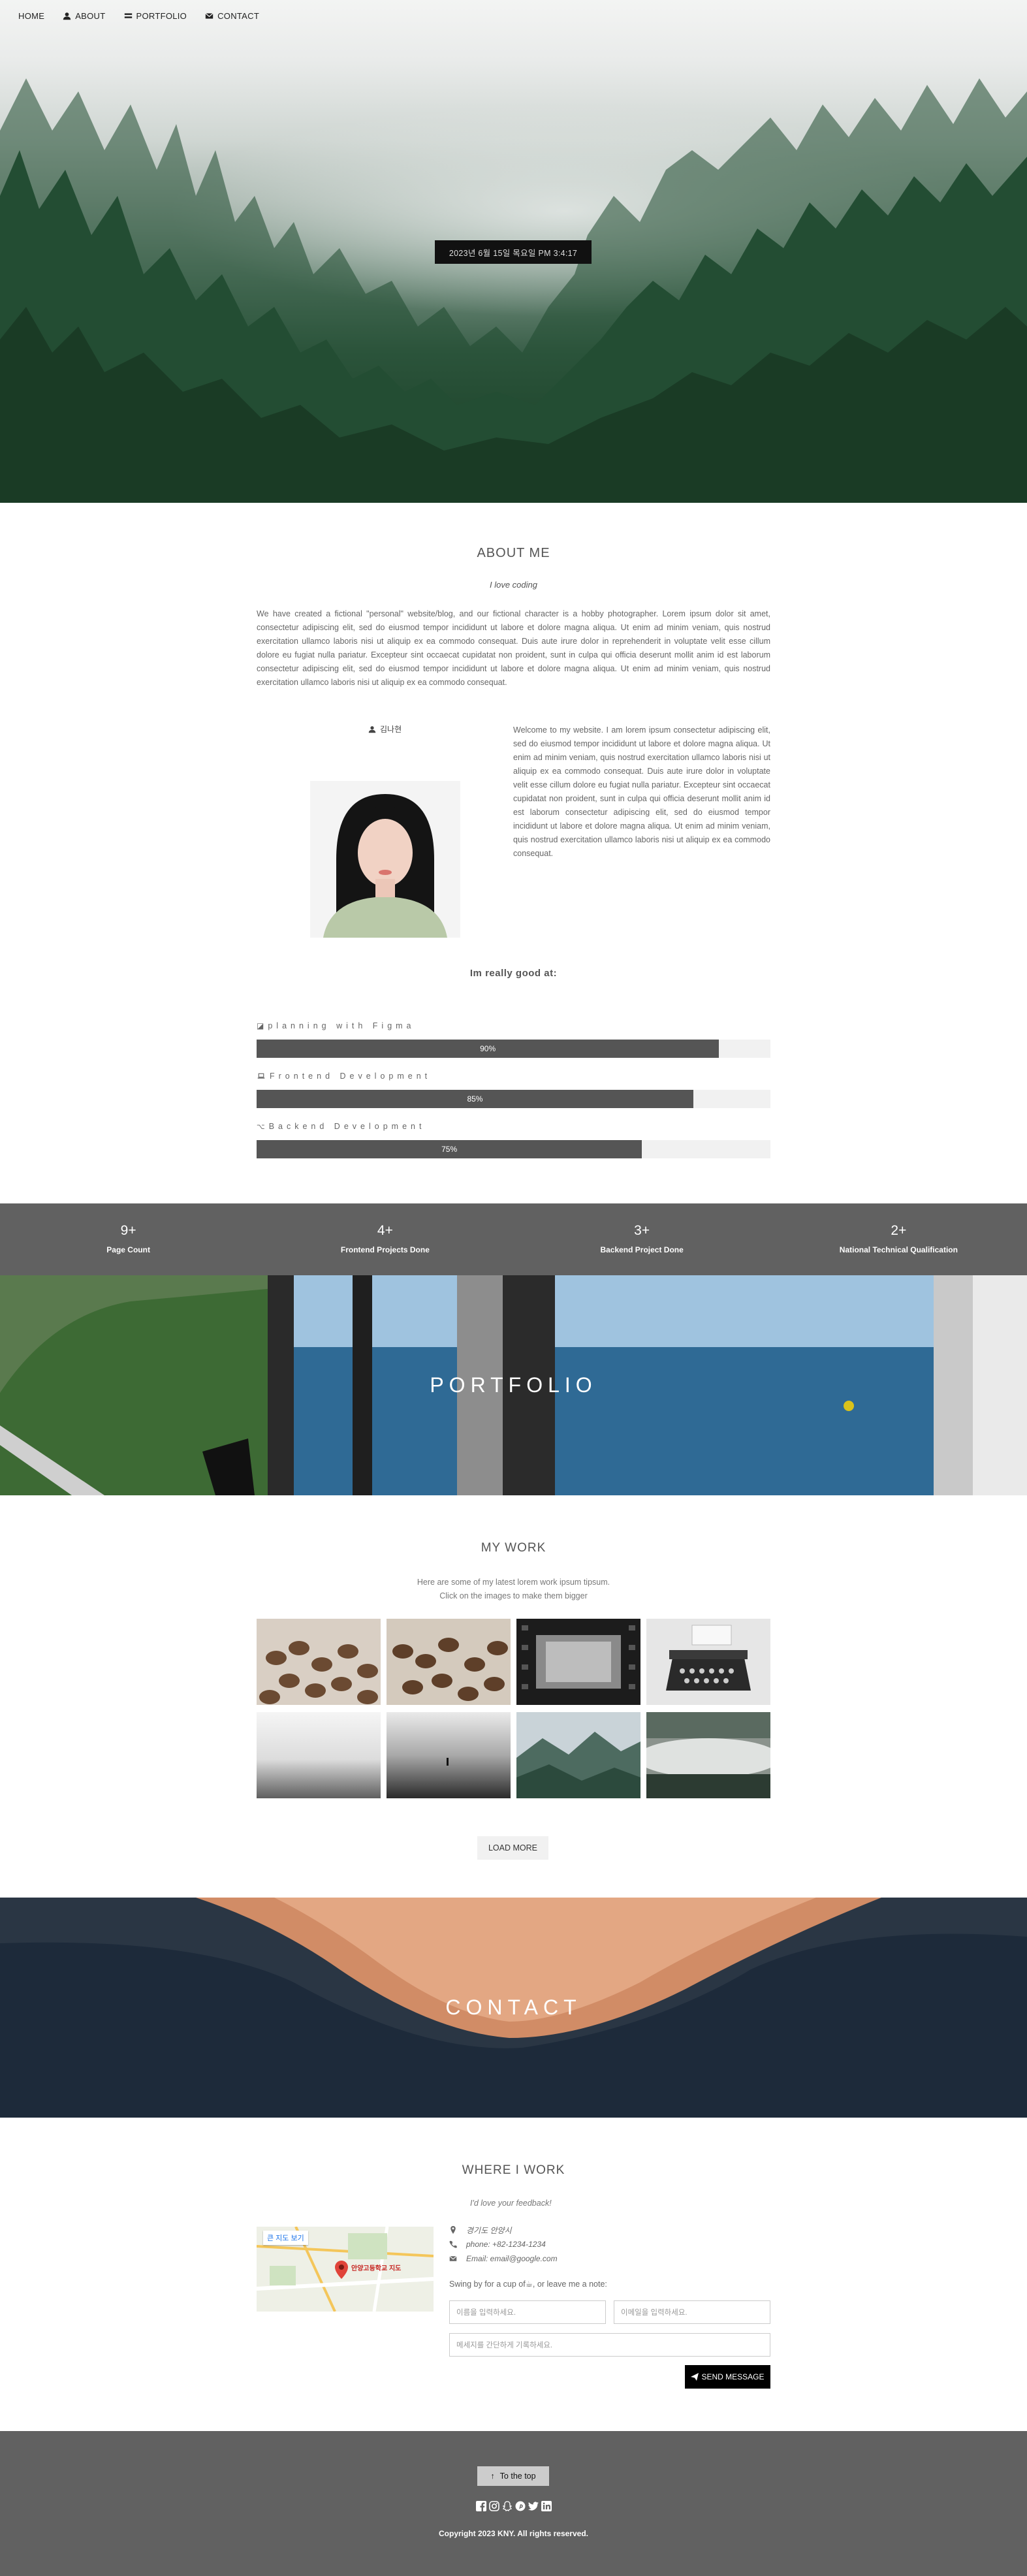 The height and width of the screenshot is (2576, 1027). What do you see at coordinates (376, 2269) in the screenshot?
I see `map-place-label: 안양고등학교 지도` at bounding box center [376, 2269].